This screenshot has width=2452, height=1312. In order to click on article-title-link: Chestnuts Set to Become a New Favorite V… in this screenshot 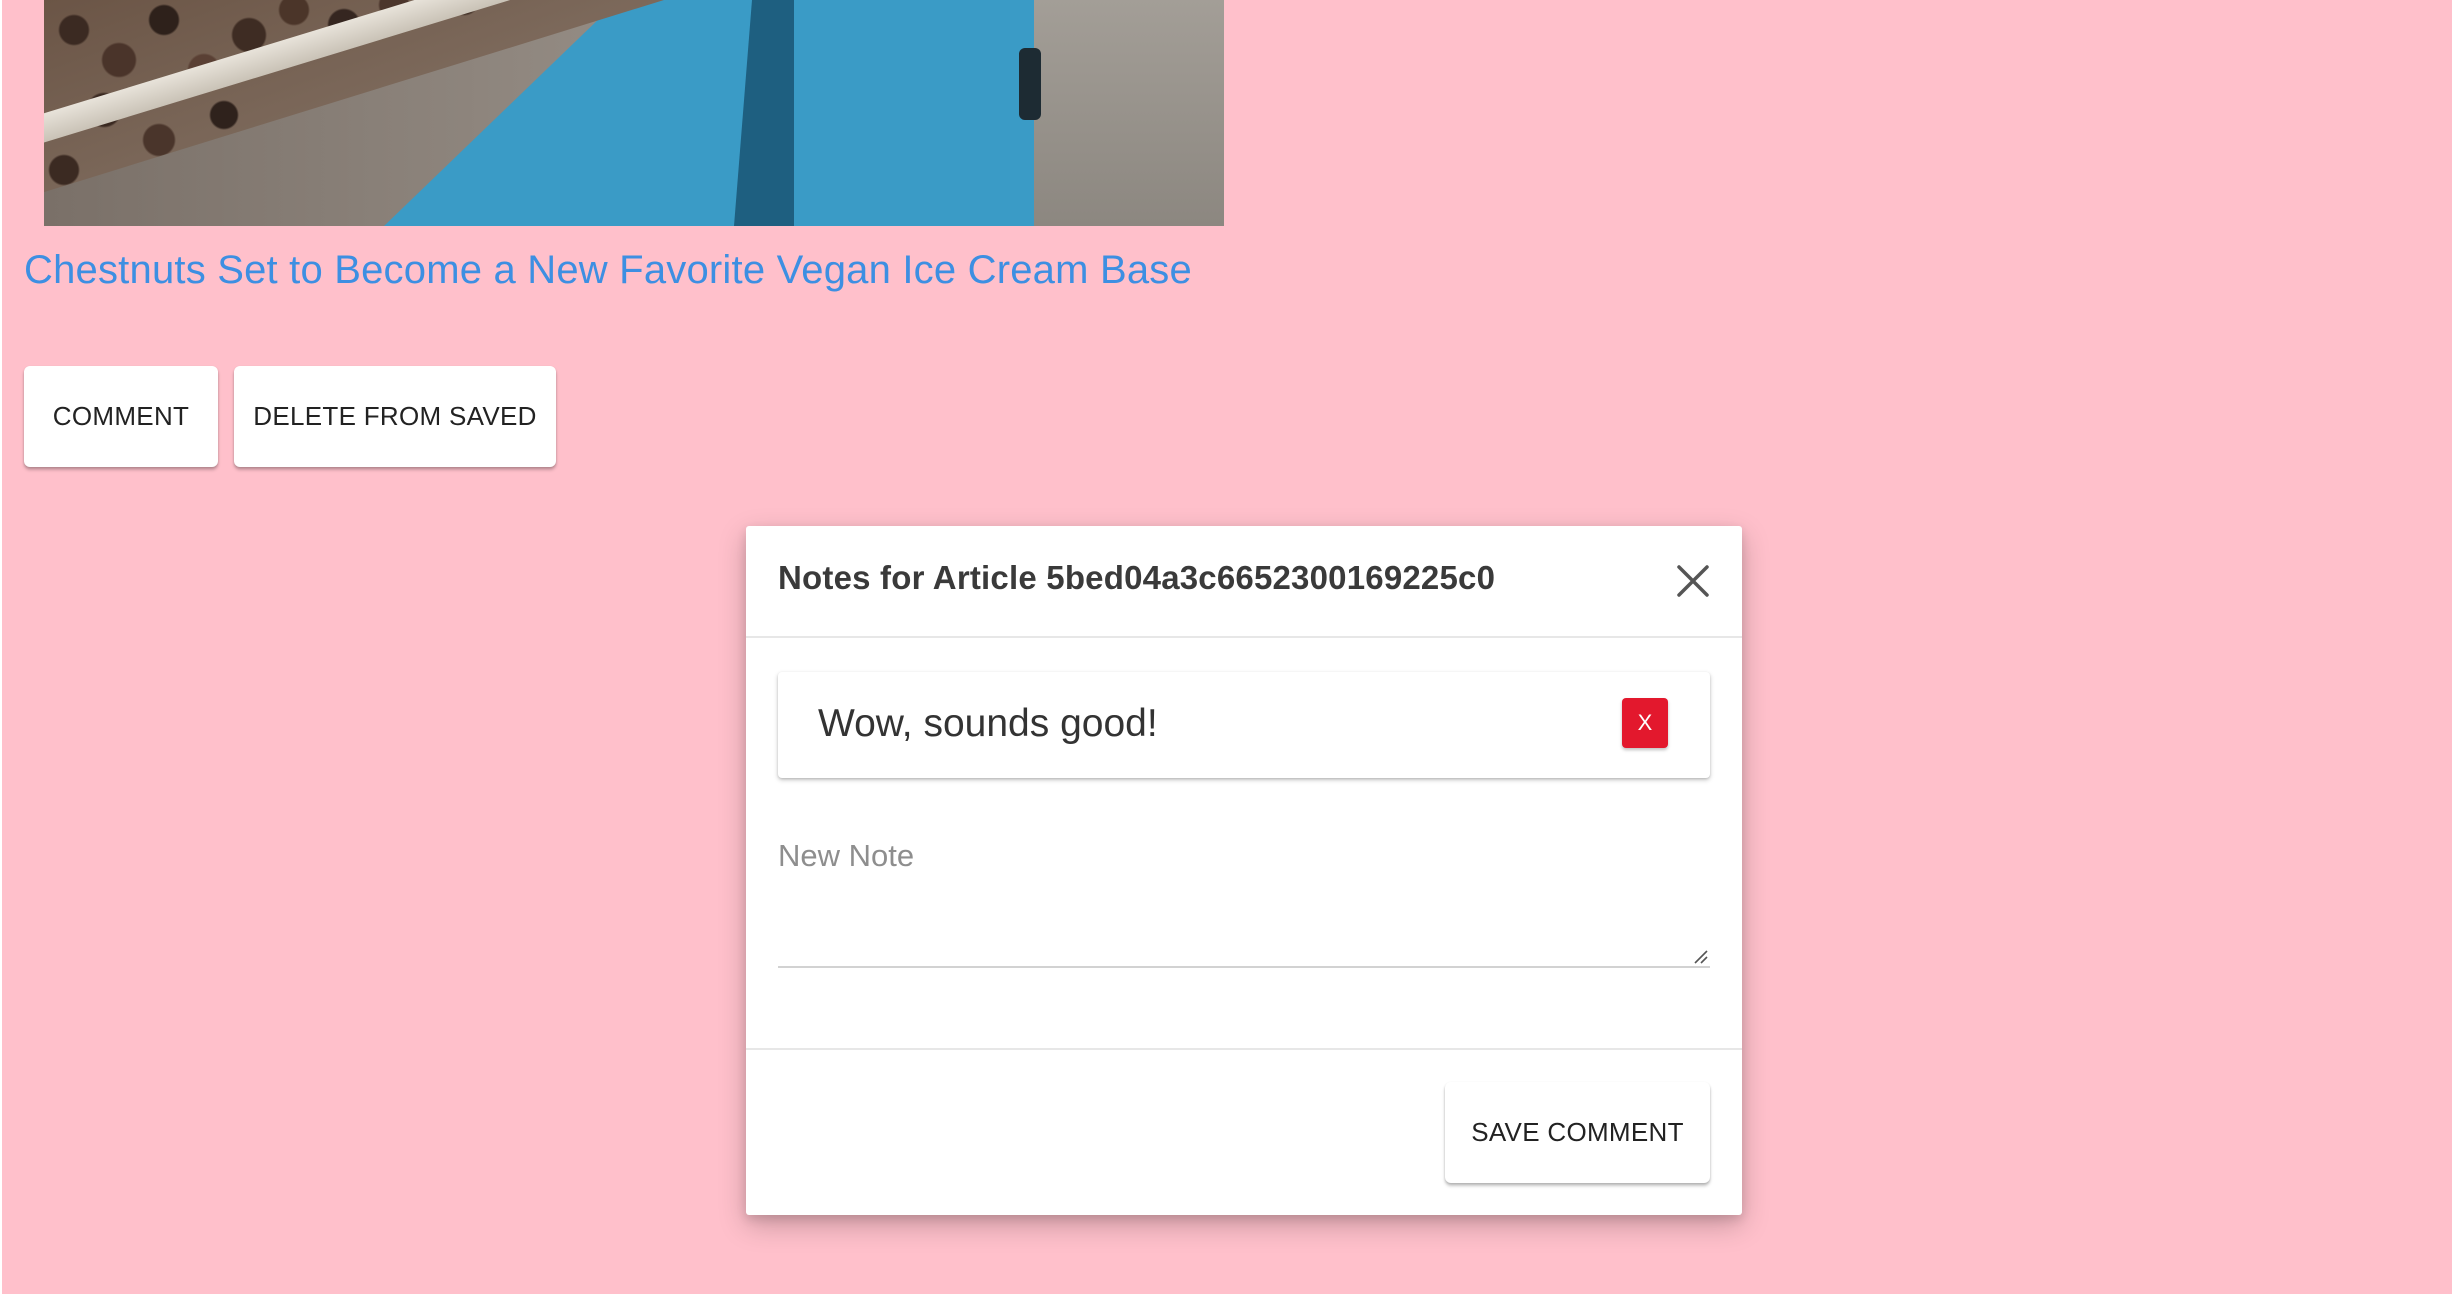, I will do `click(608, 270)`.